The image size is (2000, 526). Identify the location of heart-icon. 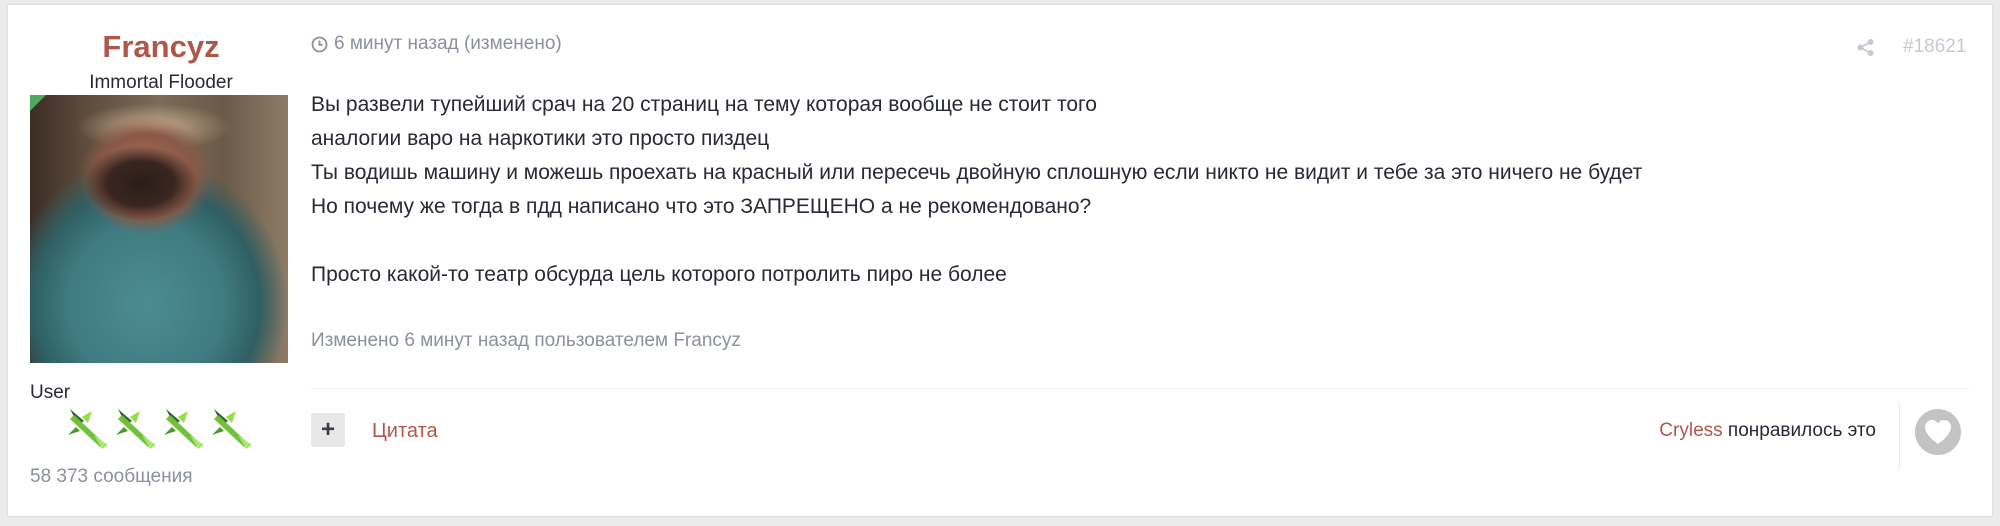
(1938, 432).